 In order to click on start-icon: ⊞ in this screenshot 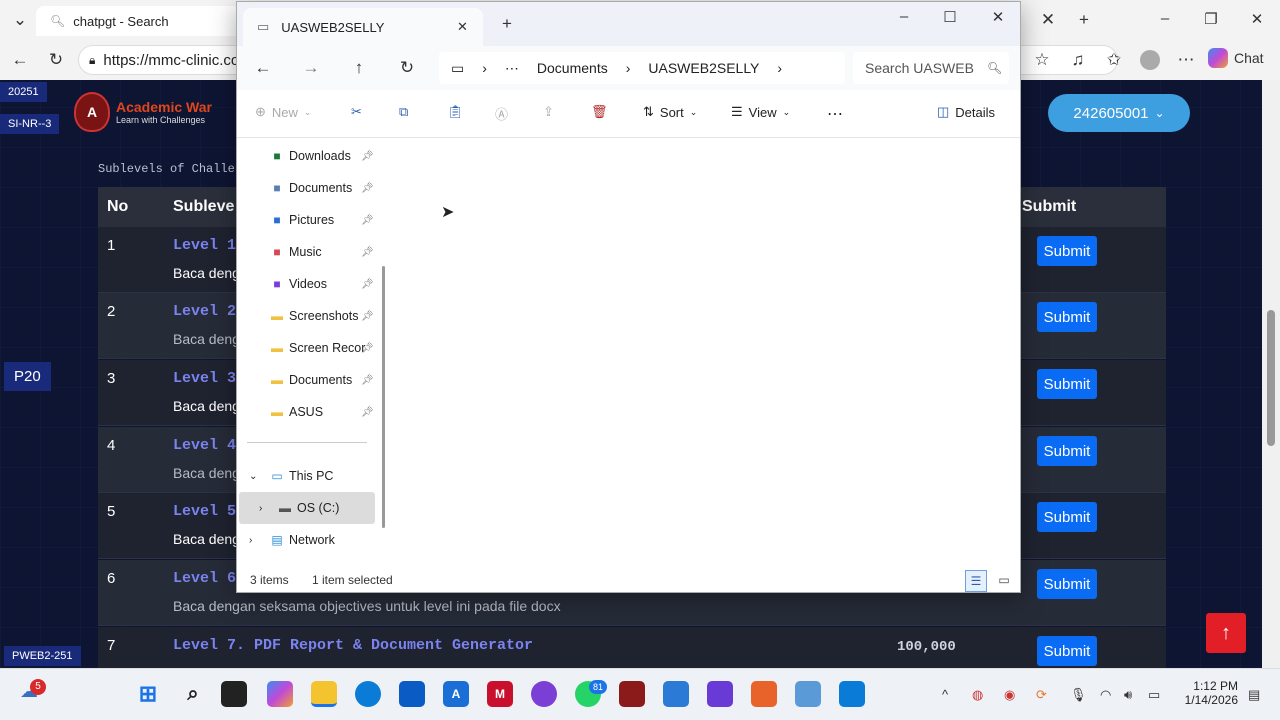, I will do `click(148, 694)`.